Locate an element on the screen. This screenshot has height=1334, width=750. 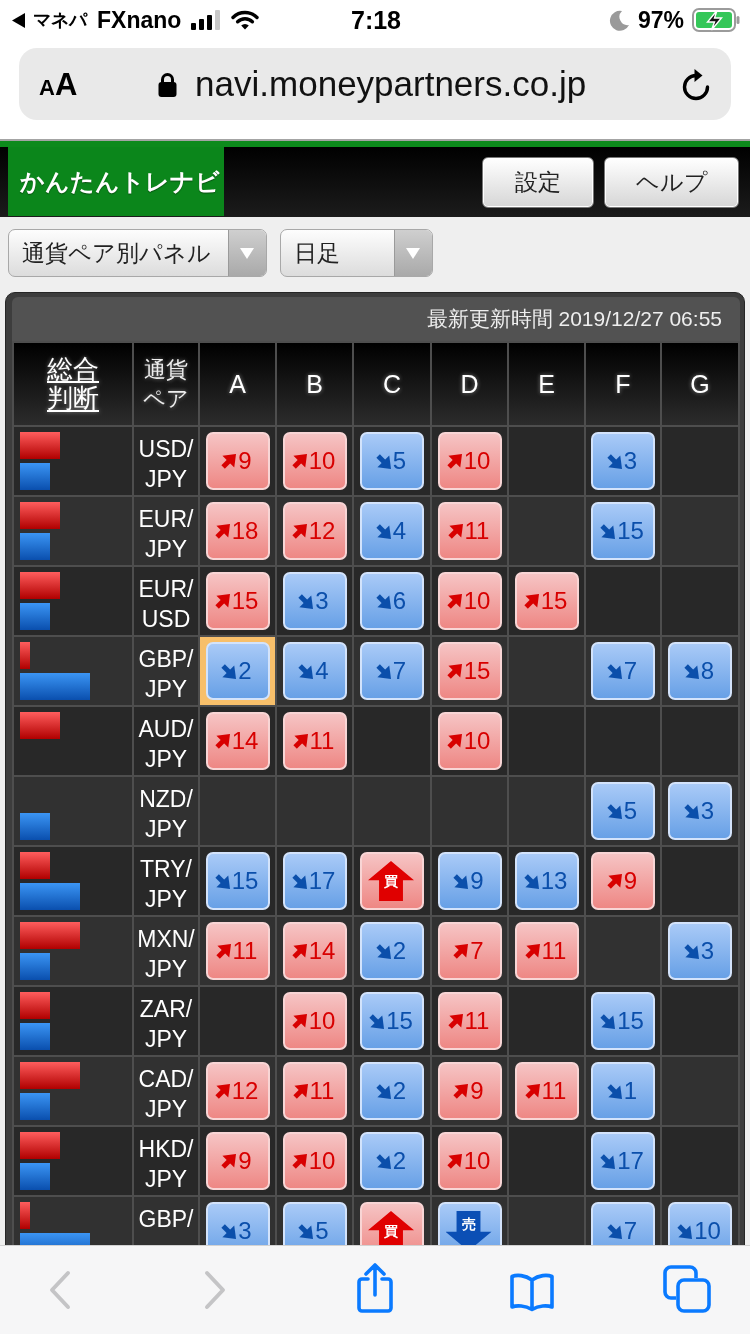
bookmarks-icon is located at coordinates (532, 1292).